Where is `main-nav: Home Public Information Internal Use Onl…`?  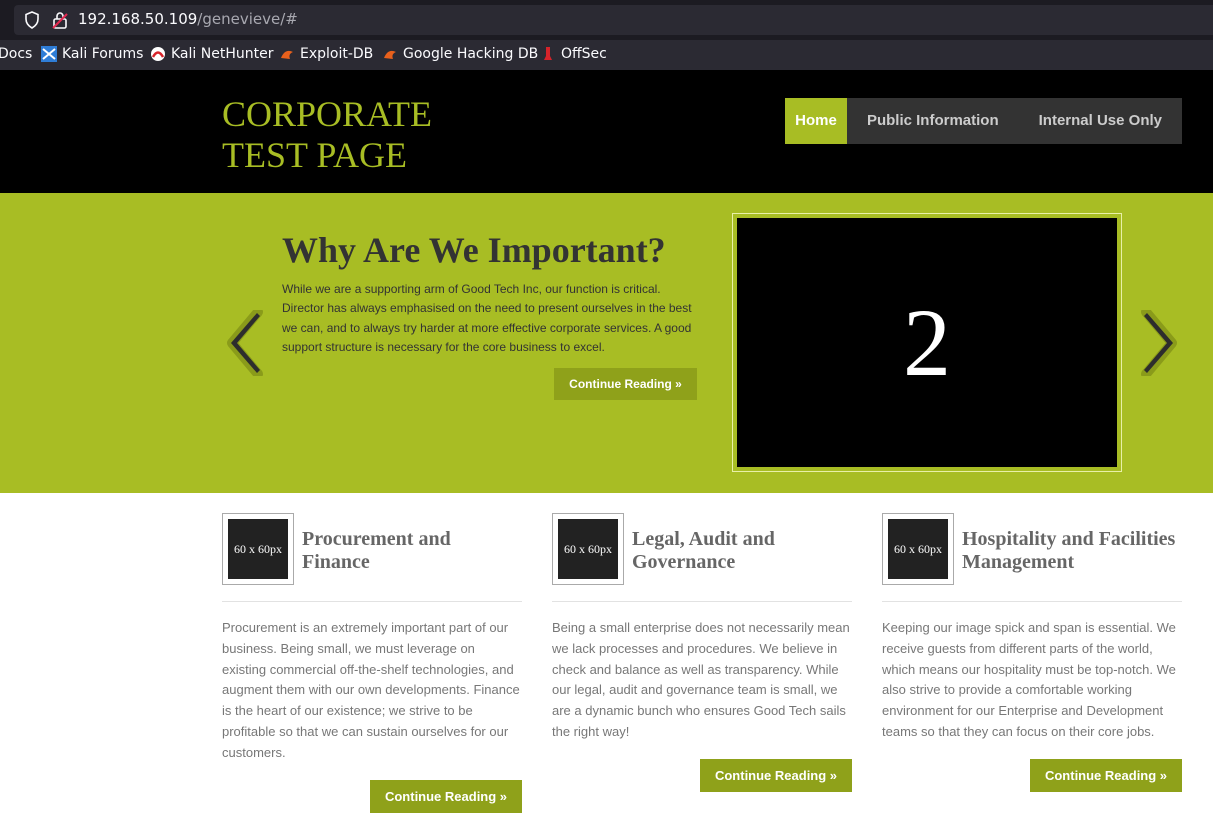
main-nav: Home Public Information Internal Use Onl… is located at coordinates (983, 121).